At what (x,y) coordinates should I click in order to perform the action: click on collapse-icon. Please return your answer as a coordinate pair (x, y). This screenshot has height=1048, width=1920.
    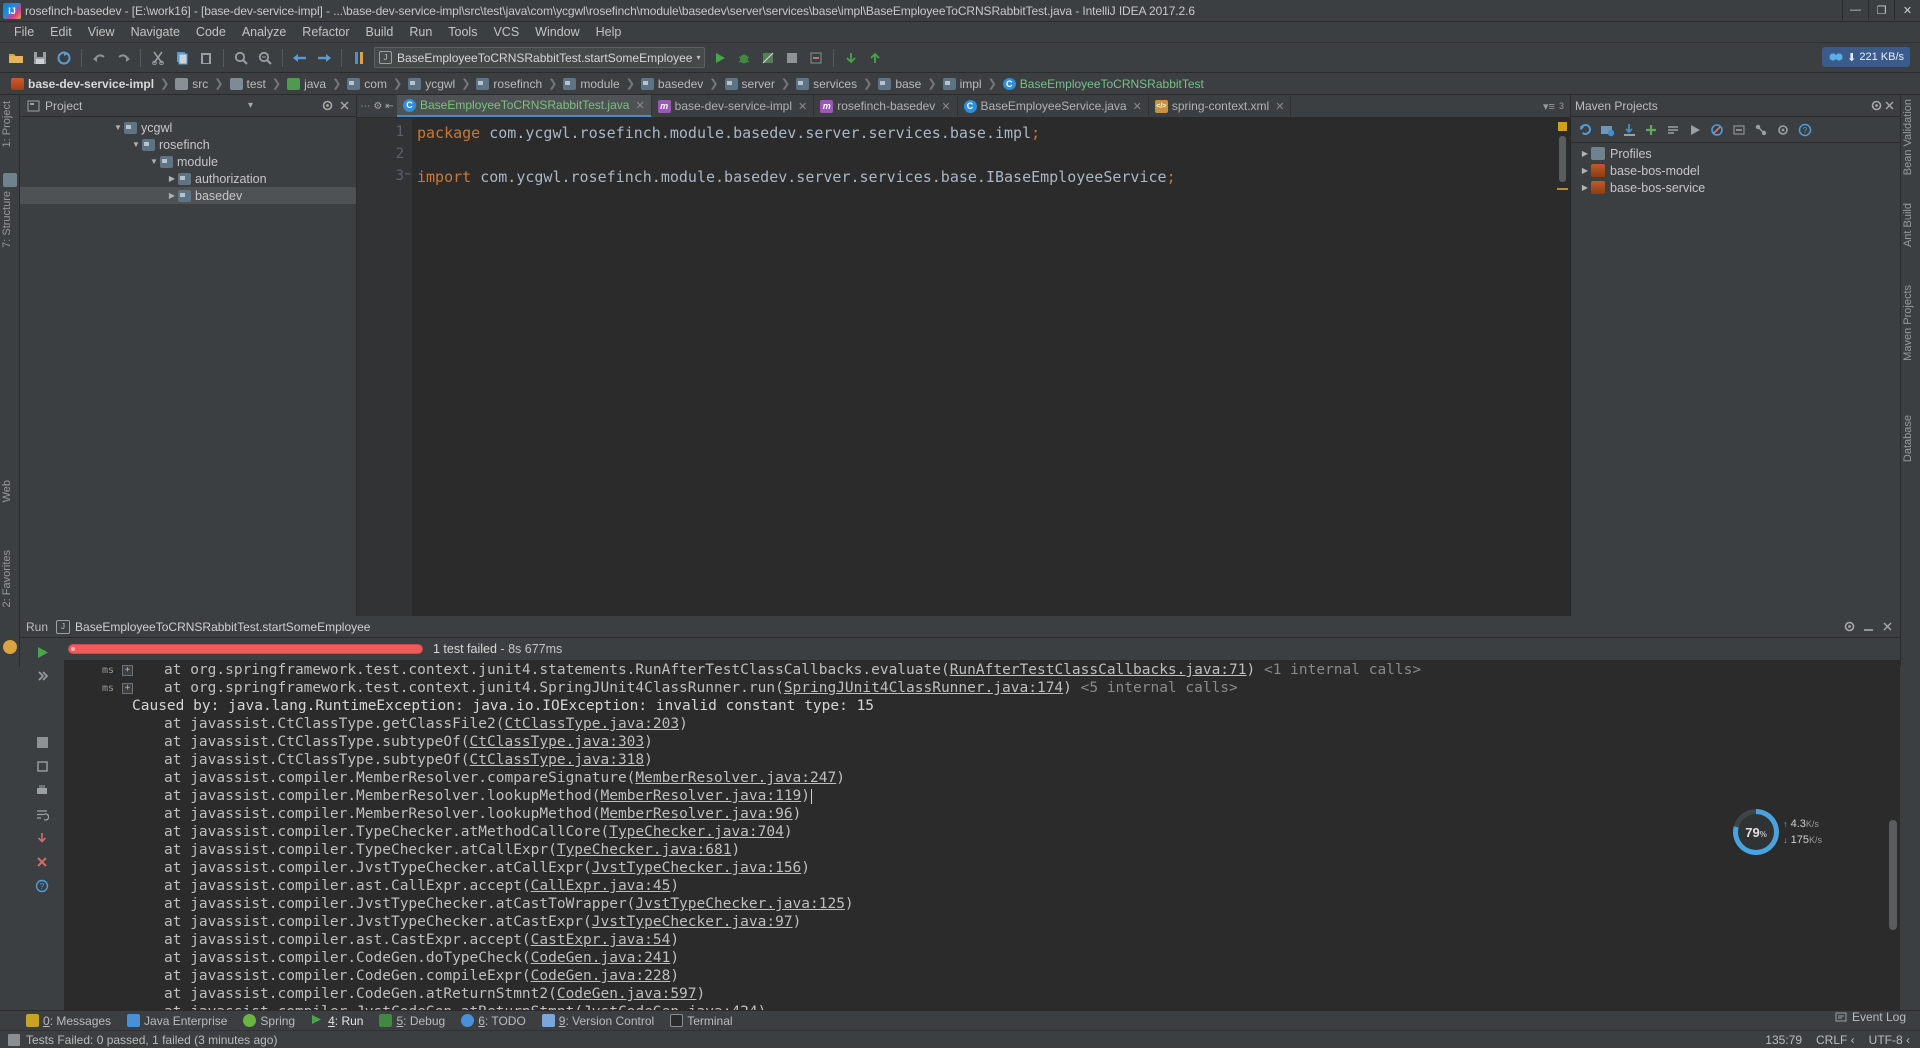
    Looking at the image, I should click on (1673, 130).